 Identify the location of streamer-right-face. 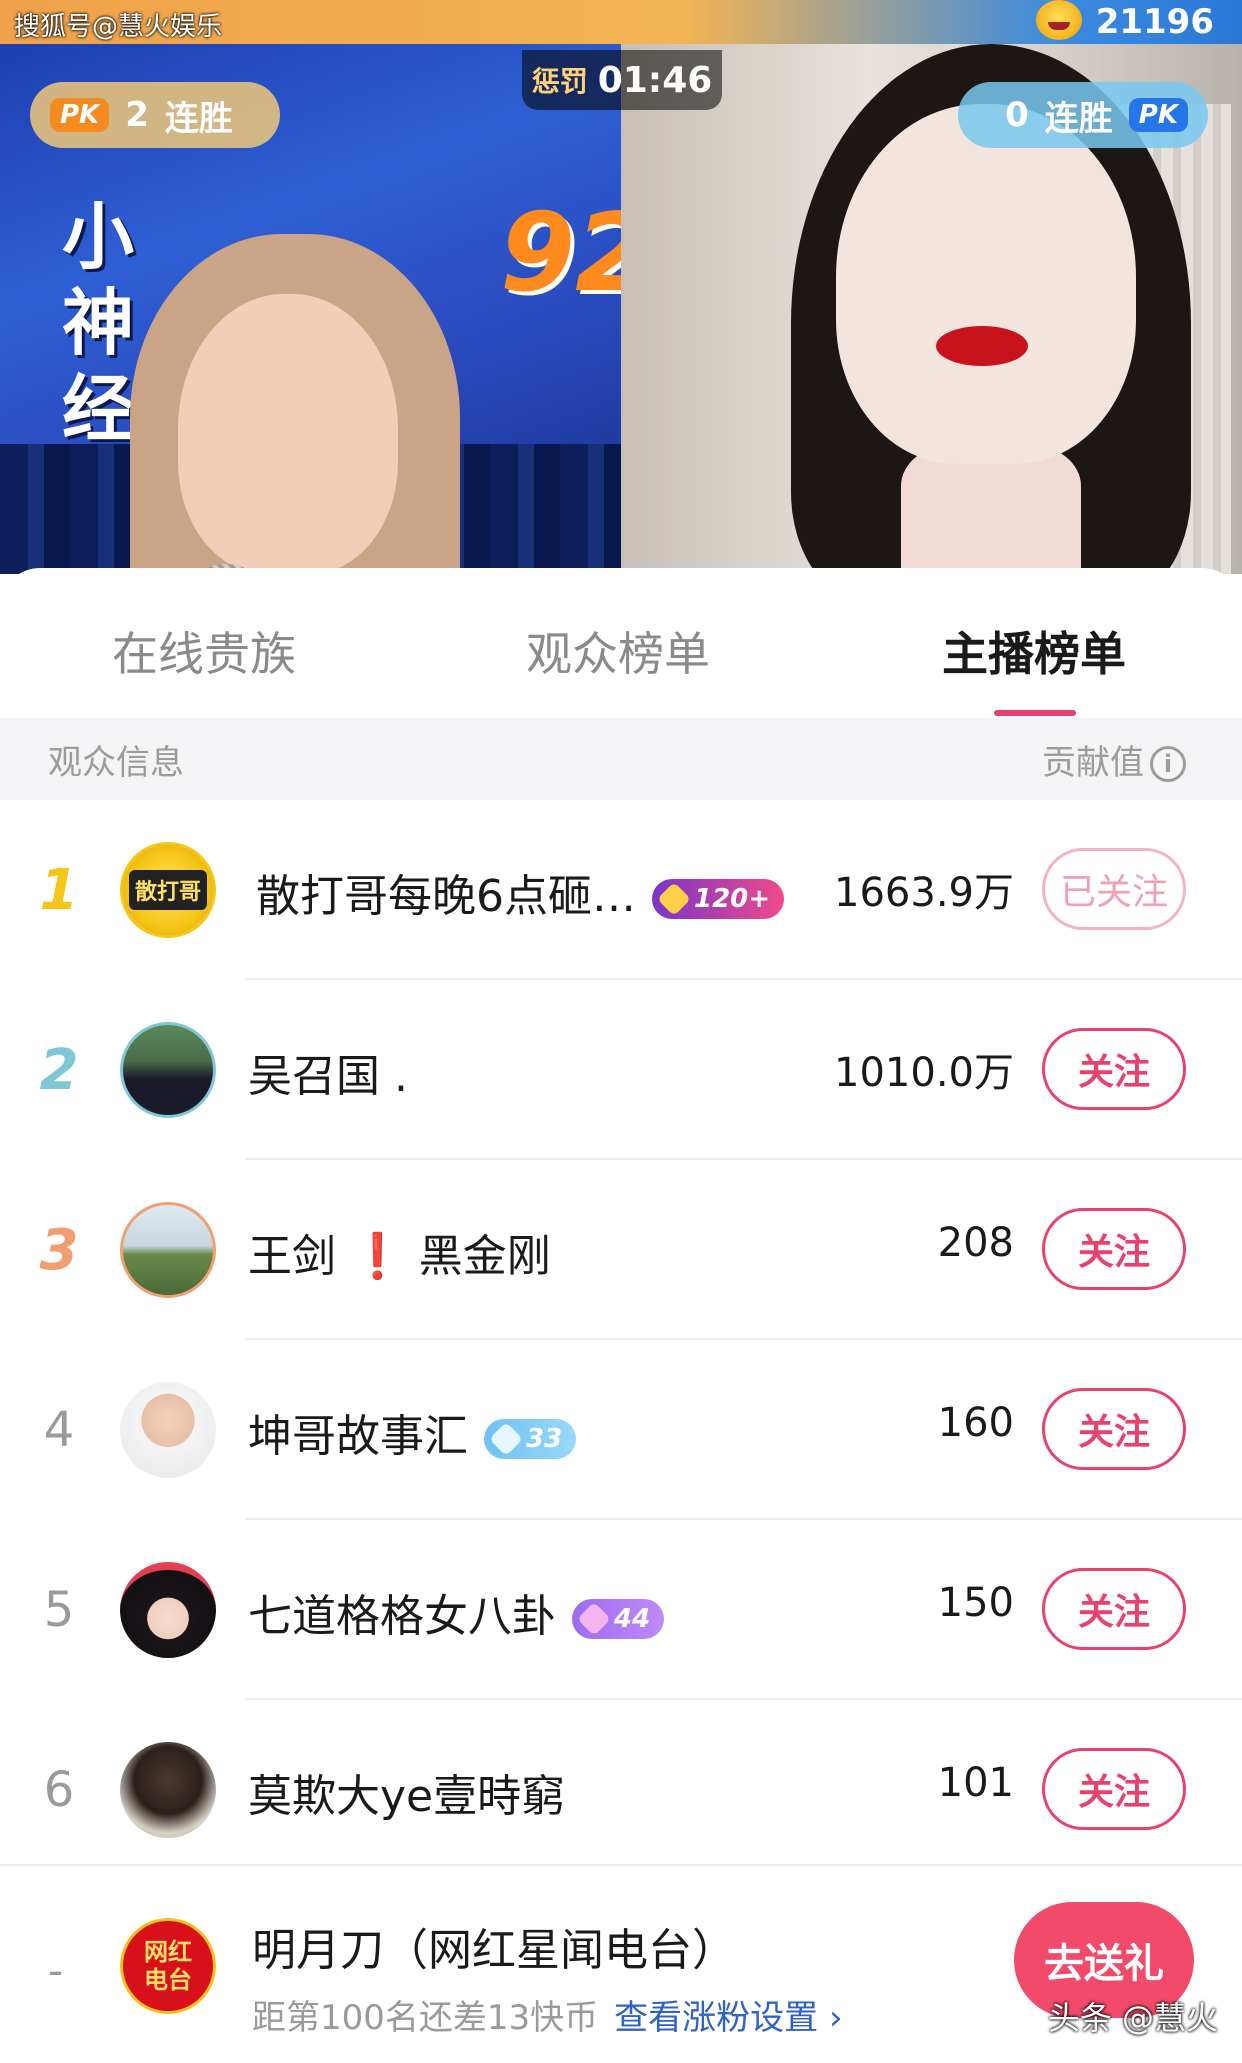
(986, 284).